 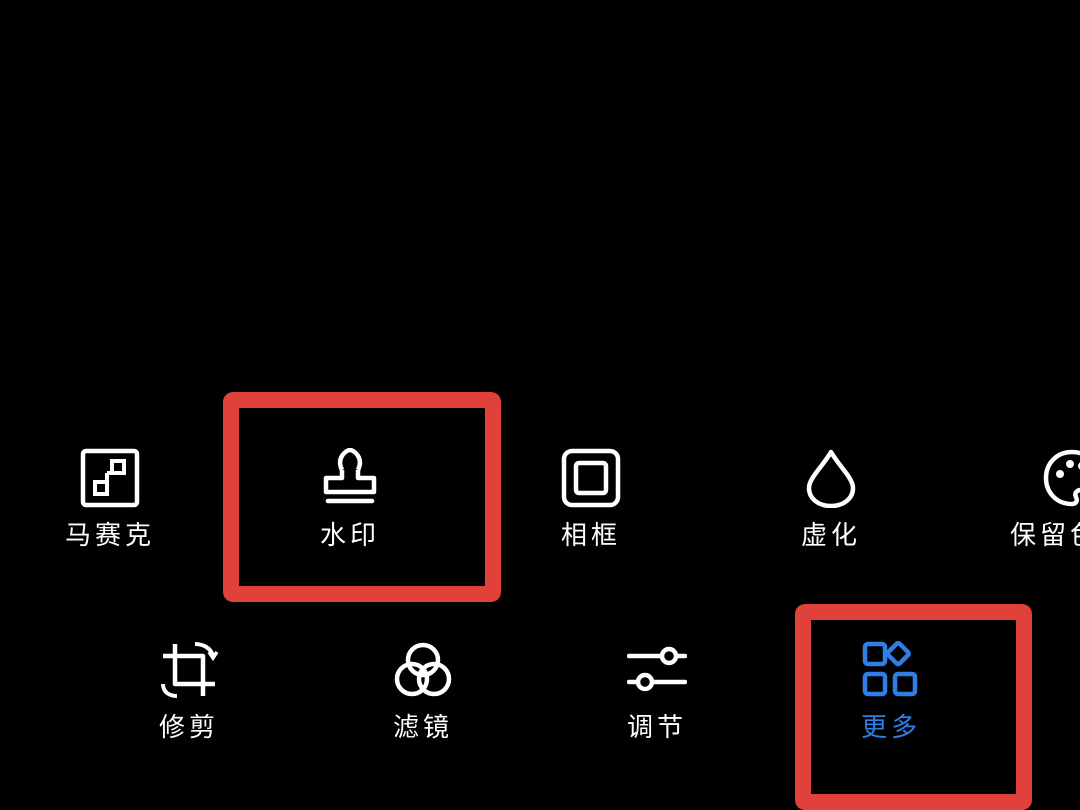 What do you see at coordinates (657, 695) in the screenshot?
I see `tool-adjust: 调节` at bounding box center [657, 695].